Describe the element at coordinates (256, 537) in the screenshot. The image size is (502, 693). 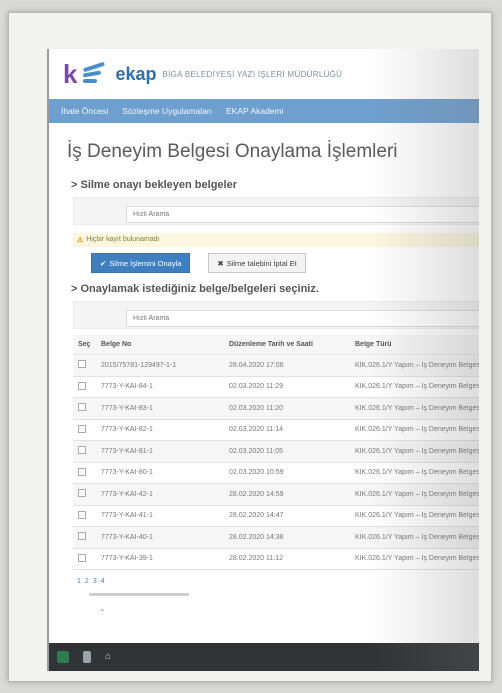
I see `date-cell: 28.02.2020 14:38` at that location.